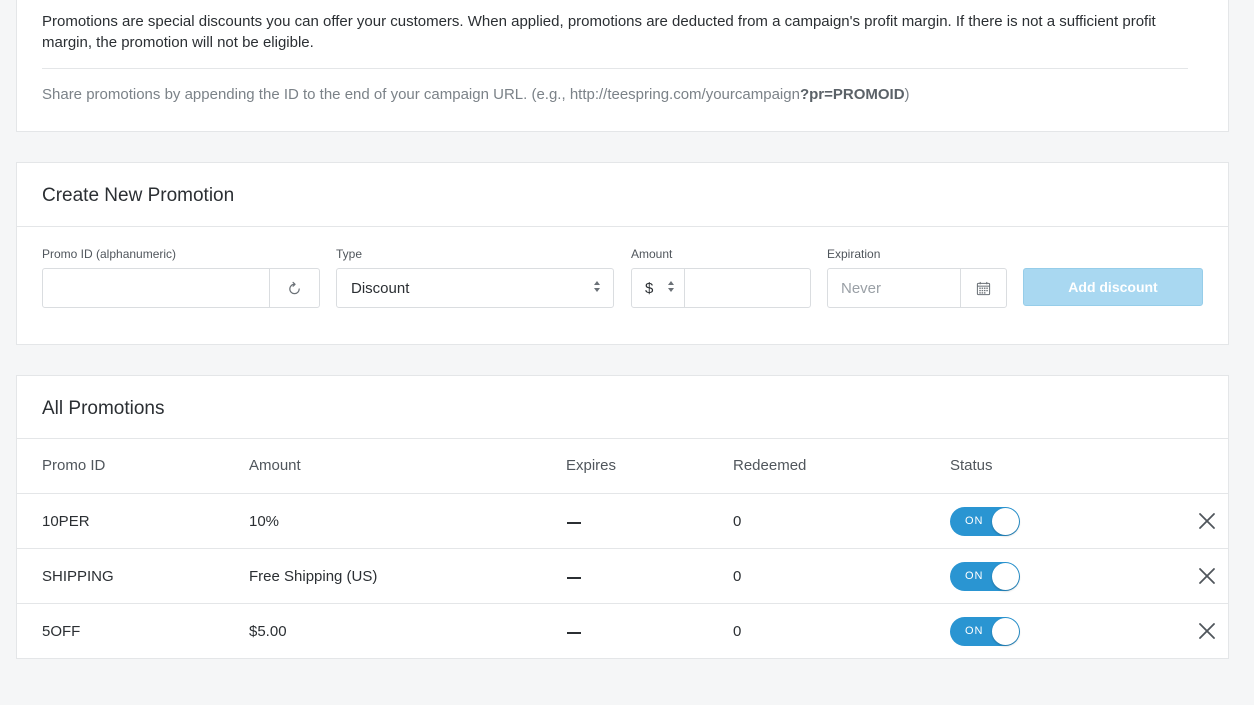 The height and width of the screenshot is (705, 1254). I want to click on column-header-redeemed: Redeemed, so click(770, 465).